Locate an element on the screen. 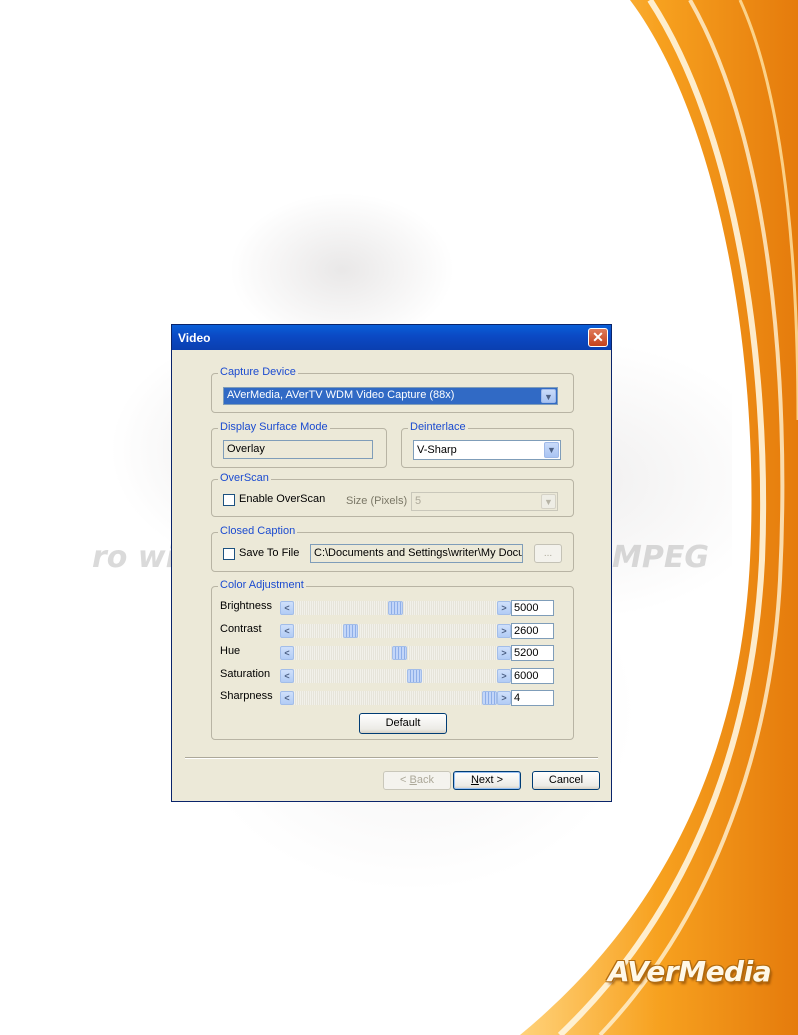 Image resolution: width=798 pixels, height=1035 pixels. enable-overscan-label: Enable OverScan is located at coordinates (282, 499).